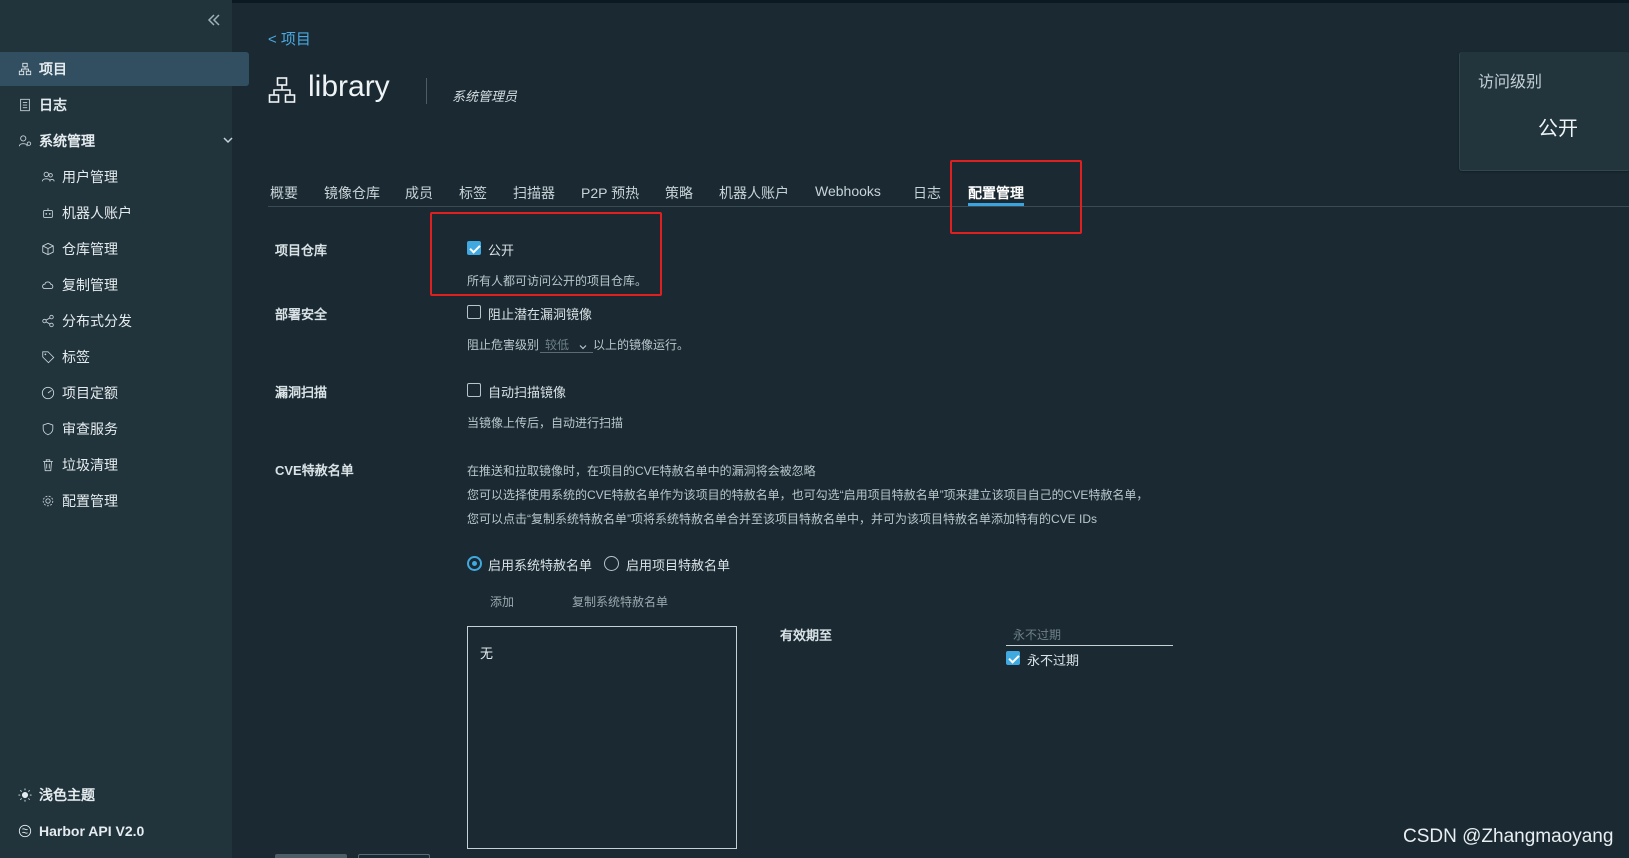  Describe the element at coordinates (1053, 660) in the screenshot. I see `never-expire-label: 永不过期` at that location.